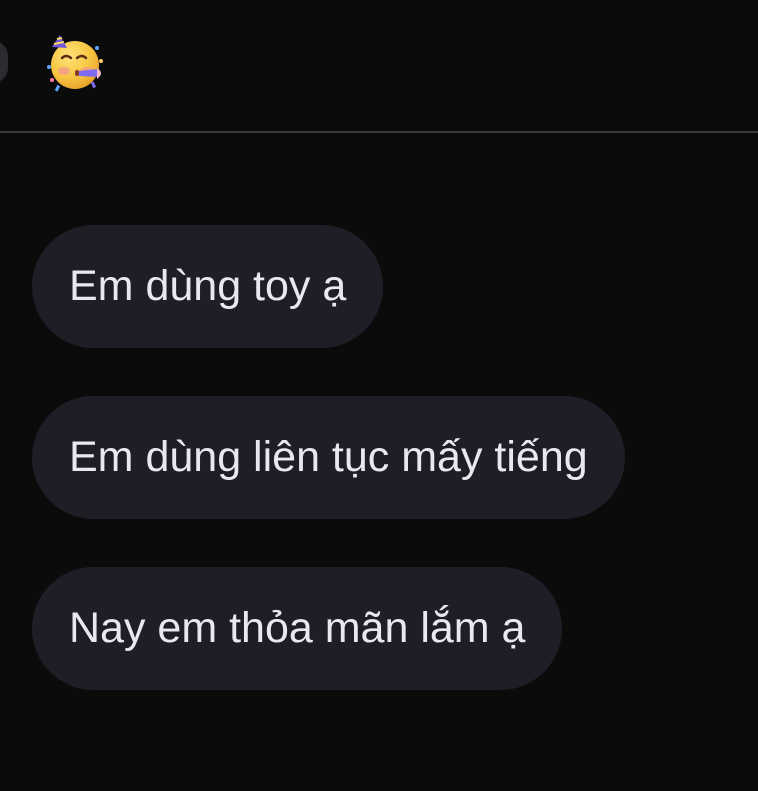 This screenshot has width=758, height=791. I want to click on message-bubble: Nay em thỏa mãn lắm ạ, so click(297, 628).